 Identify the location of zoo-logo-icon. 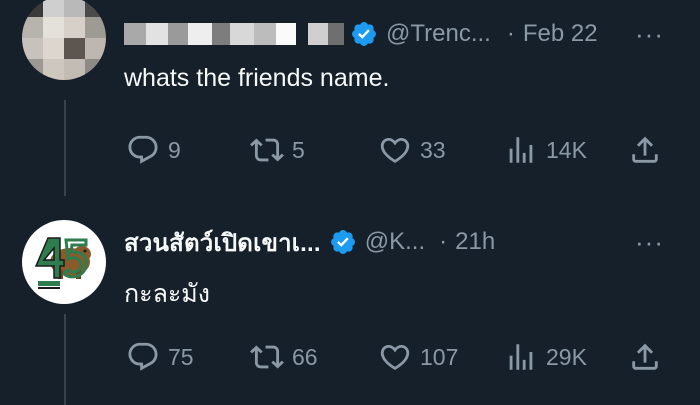
(62, 263).